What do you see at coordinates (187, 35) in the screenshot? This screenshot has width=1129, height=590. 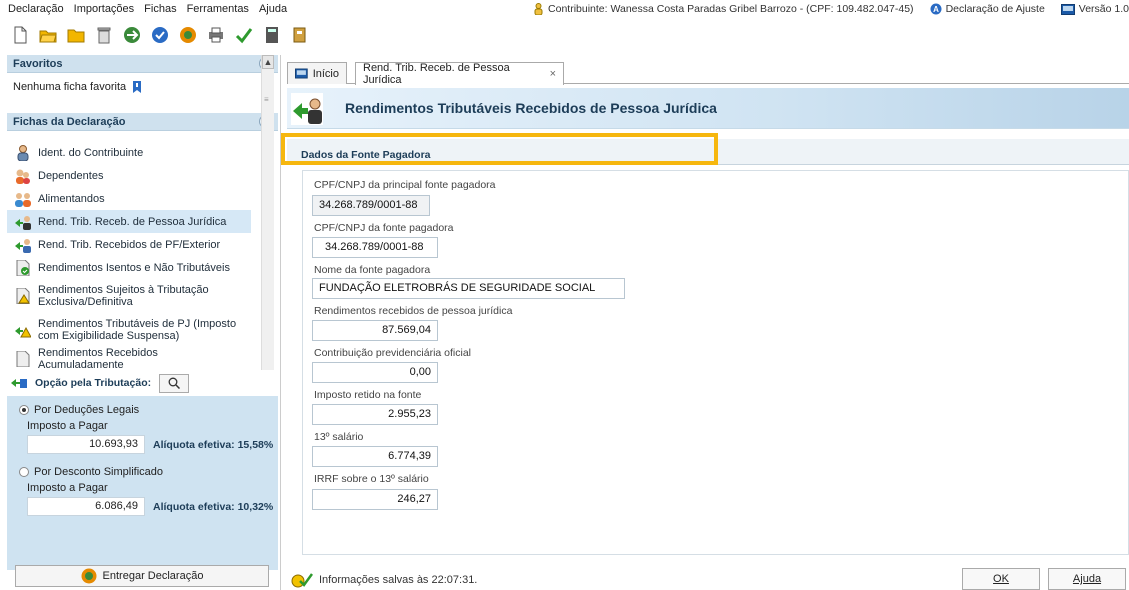 I see `deliver-button` at bounding box center [187, 35].